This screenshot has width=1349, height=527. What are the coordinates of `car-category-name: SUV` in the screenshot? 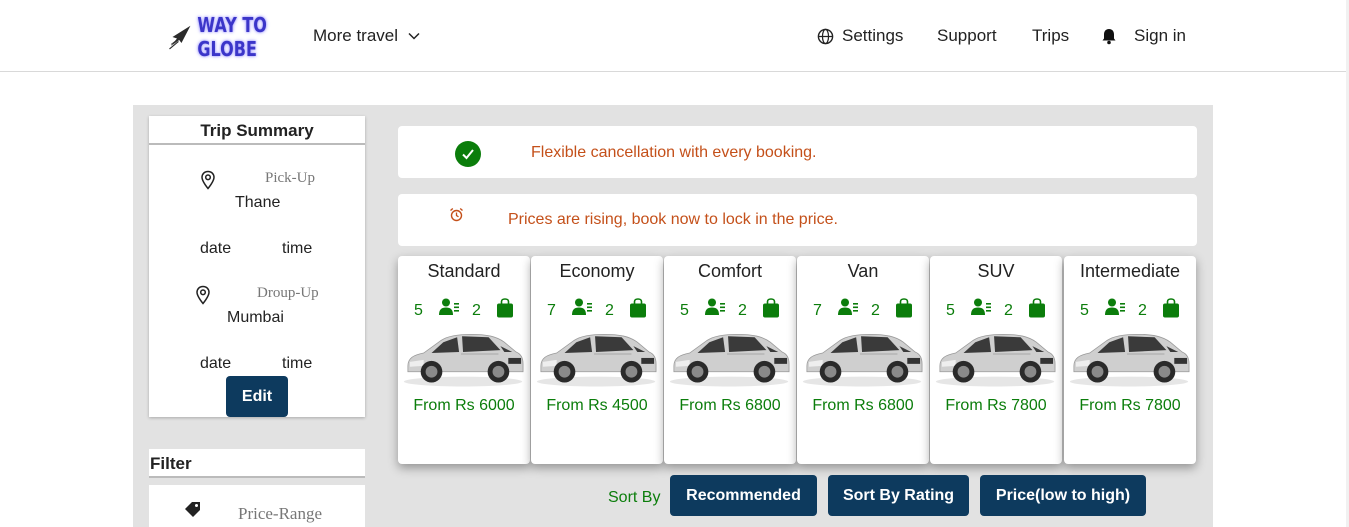 It's located at (996, 271).